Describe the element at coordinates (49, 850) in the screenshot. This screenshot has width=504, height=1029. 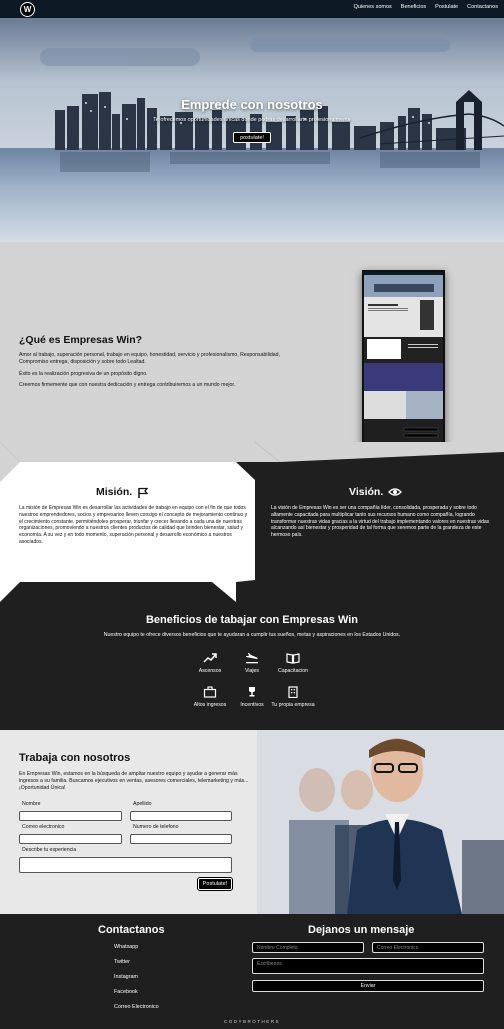
I see `experiencia-label: Describe tu experiencia` at that location.